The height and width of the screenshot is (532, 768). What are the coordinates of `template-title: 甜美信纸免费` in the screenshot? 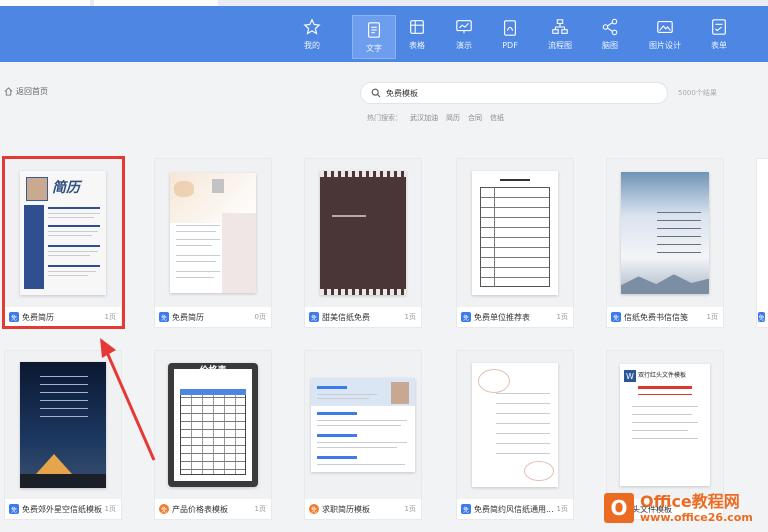 It's located at (346, 317).